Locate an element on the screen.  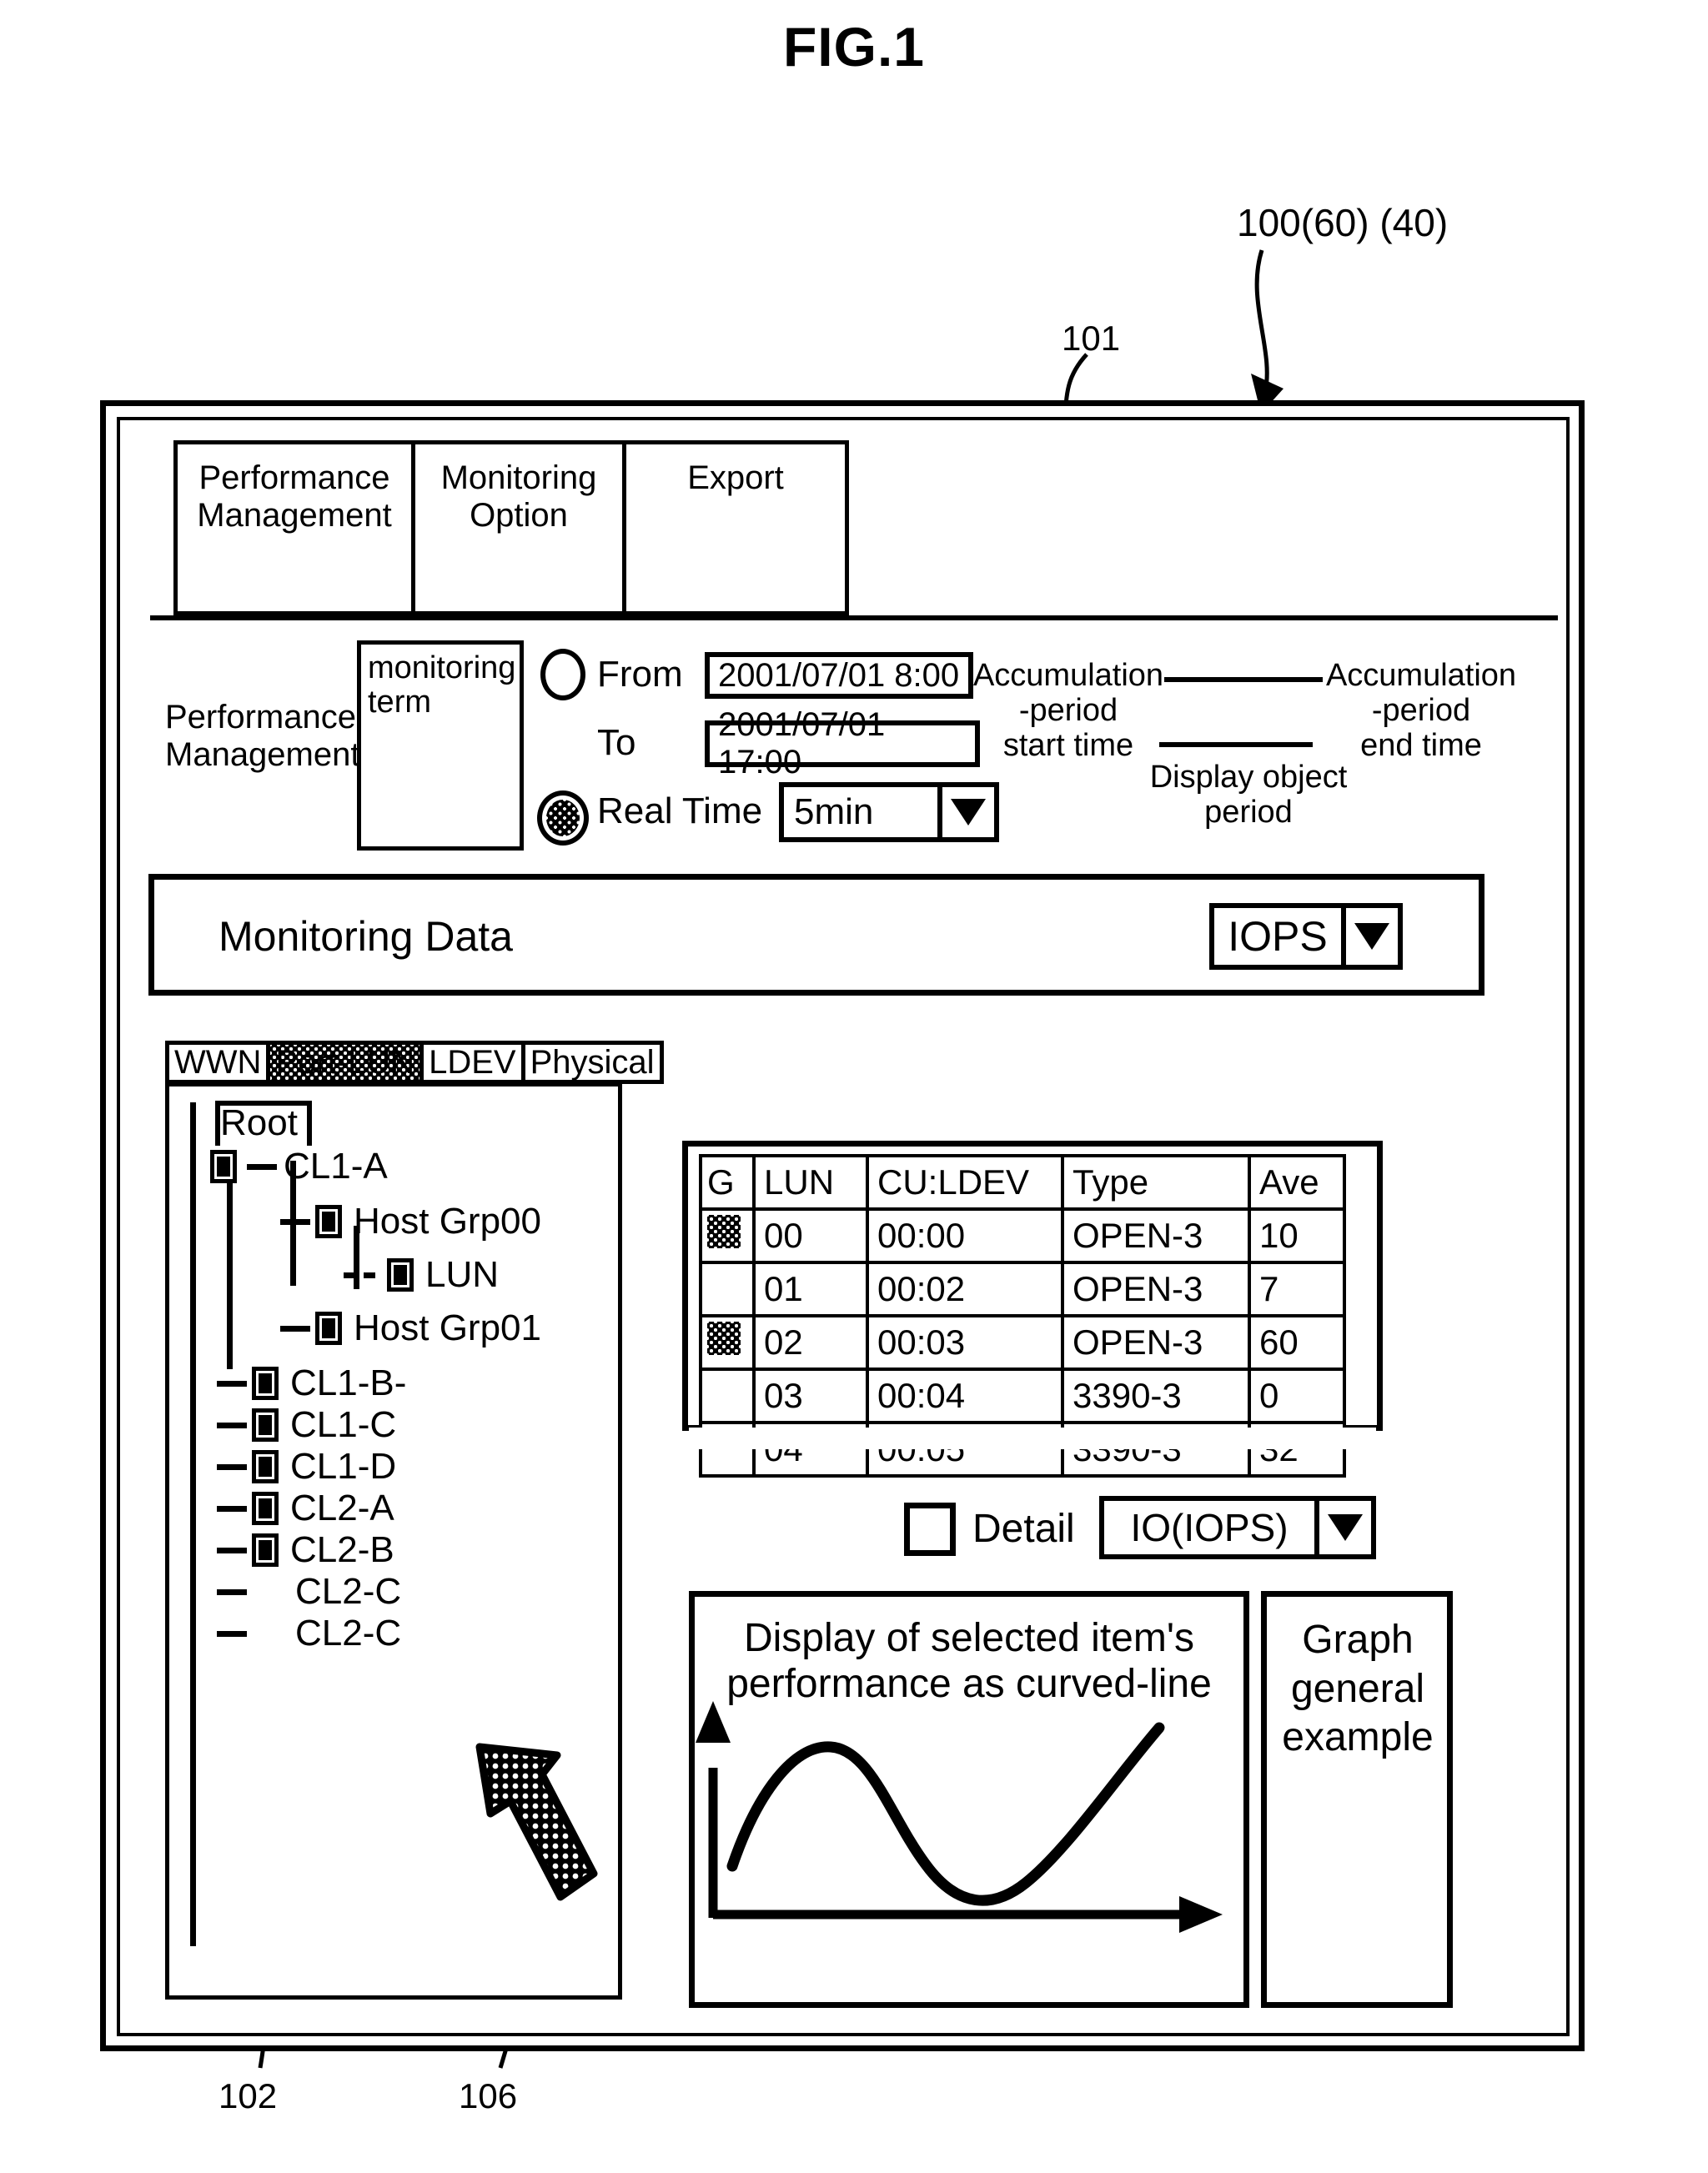
tab-label: Port-LUN is located at coordinates (345, 1062).